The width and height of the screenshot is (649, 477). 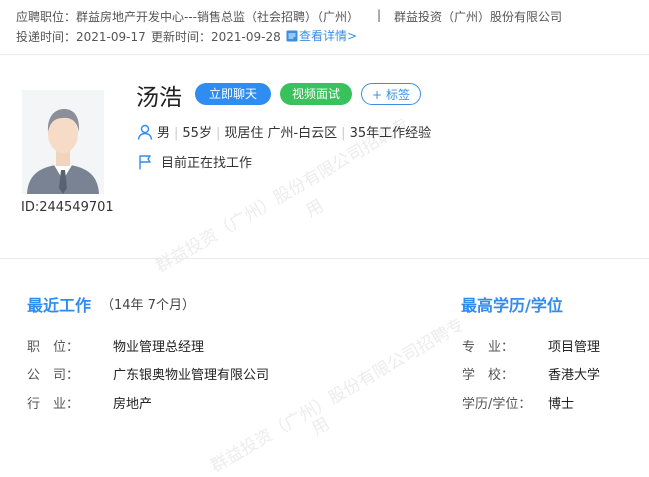 I want to click on job-line: 应聘职位：群益房地产开发中心---销售总监（社会招聘）（广州）, so click(x=187, y=16).